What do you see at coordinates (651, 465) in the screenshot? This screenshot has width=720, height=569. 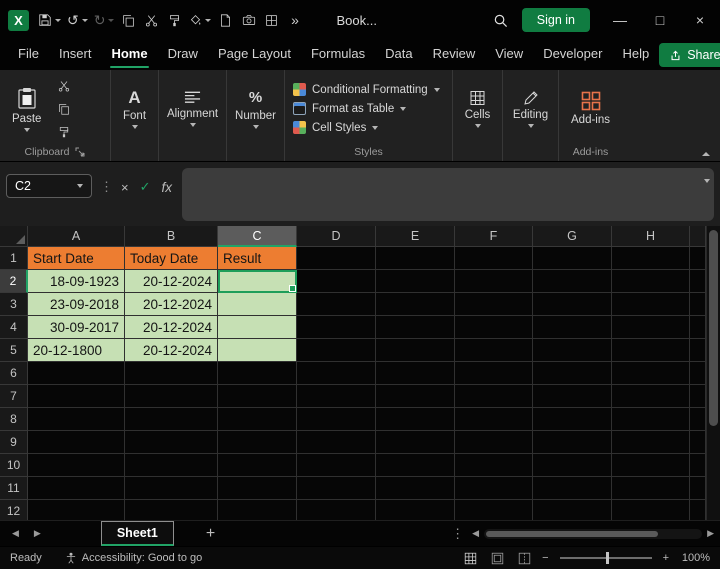 I see `cell-H10` at bounding box center [651, 465].